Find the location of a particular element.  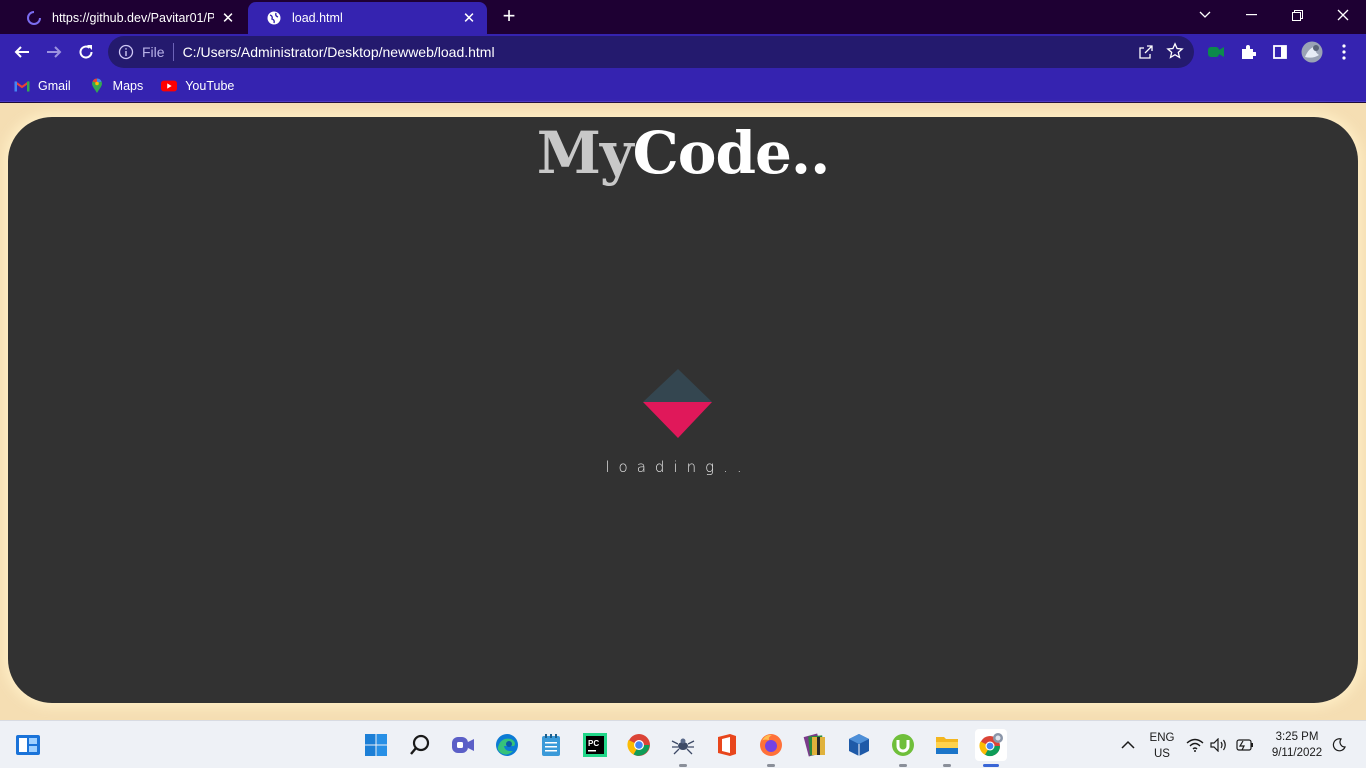

reload-button is located at coordinates (86, 52).